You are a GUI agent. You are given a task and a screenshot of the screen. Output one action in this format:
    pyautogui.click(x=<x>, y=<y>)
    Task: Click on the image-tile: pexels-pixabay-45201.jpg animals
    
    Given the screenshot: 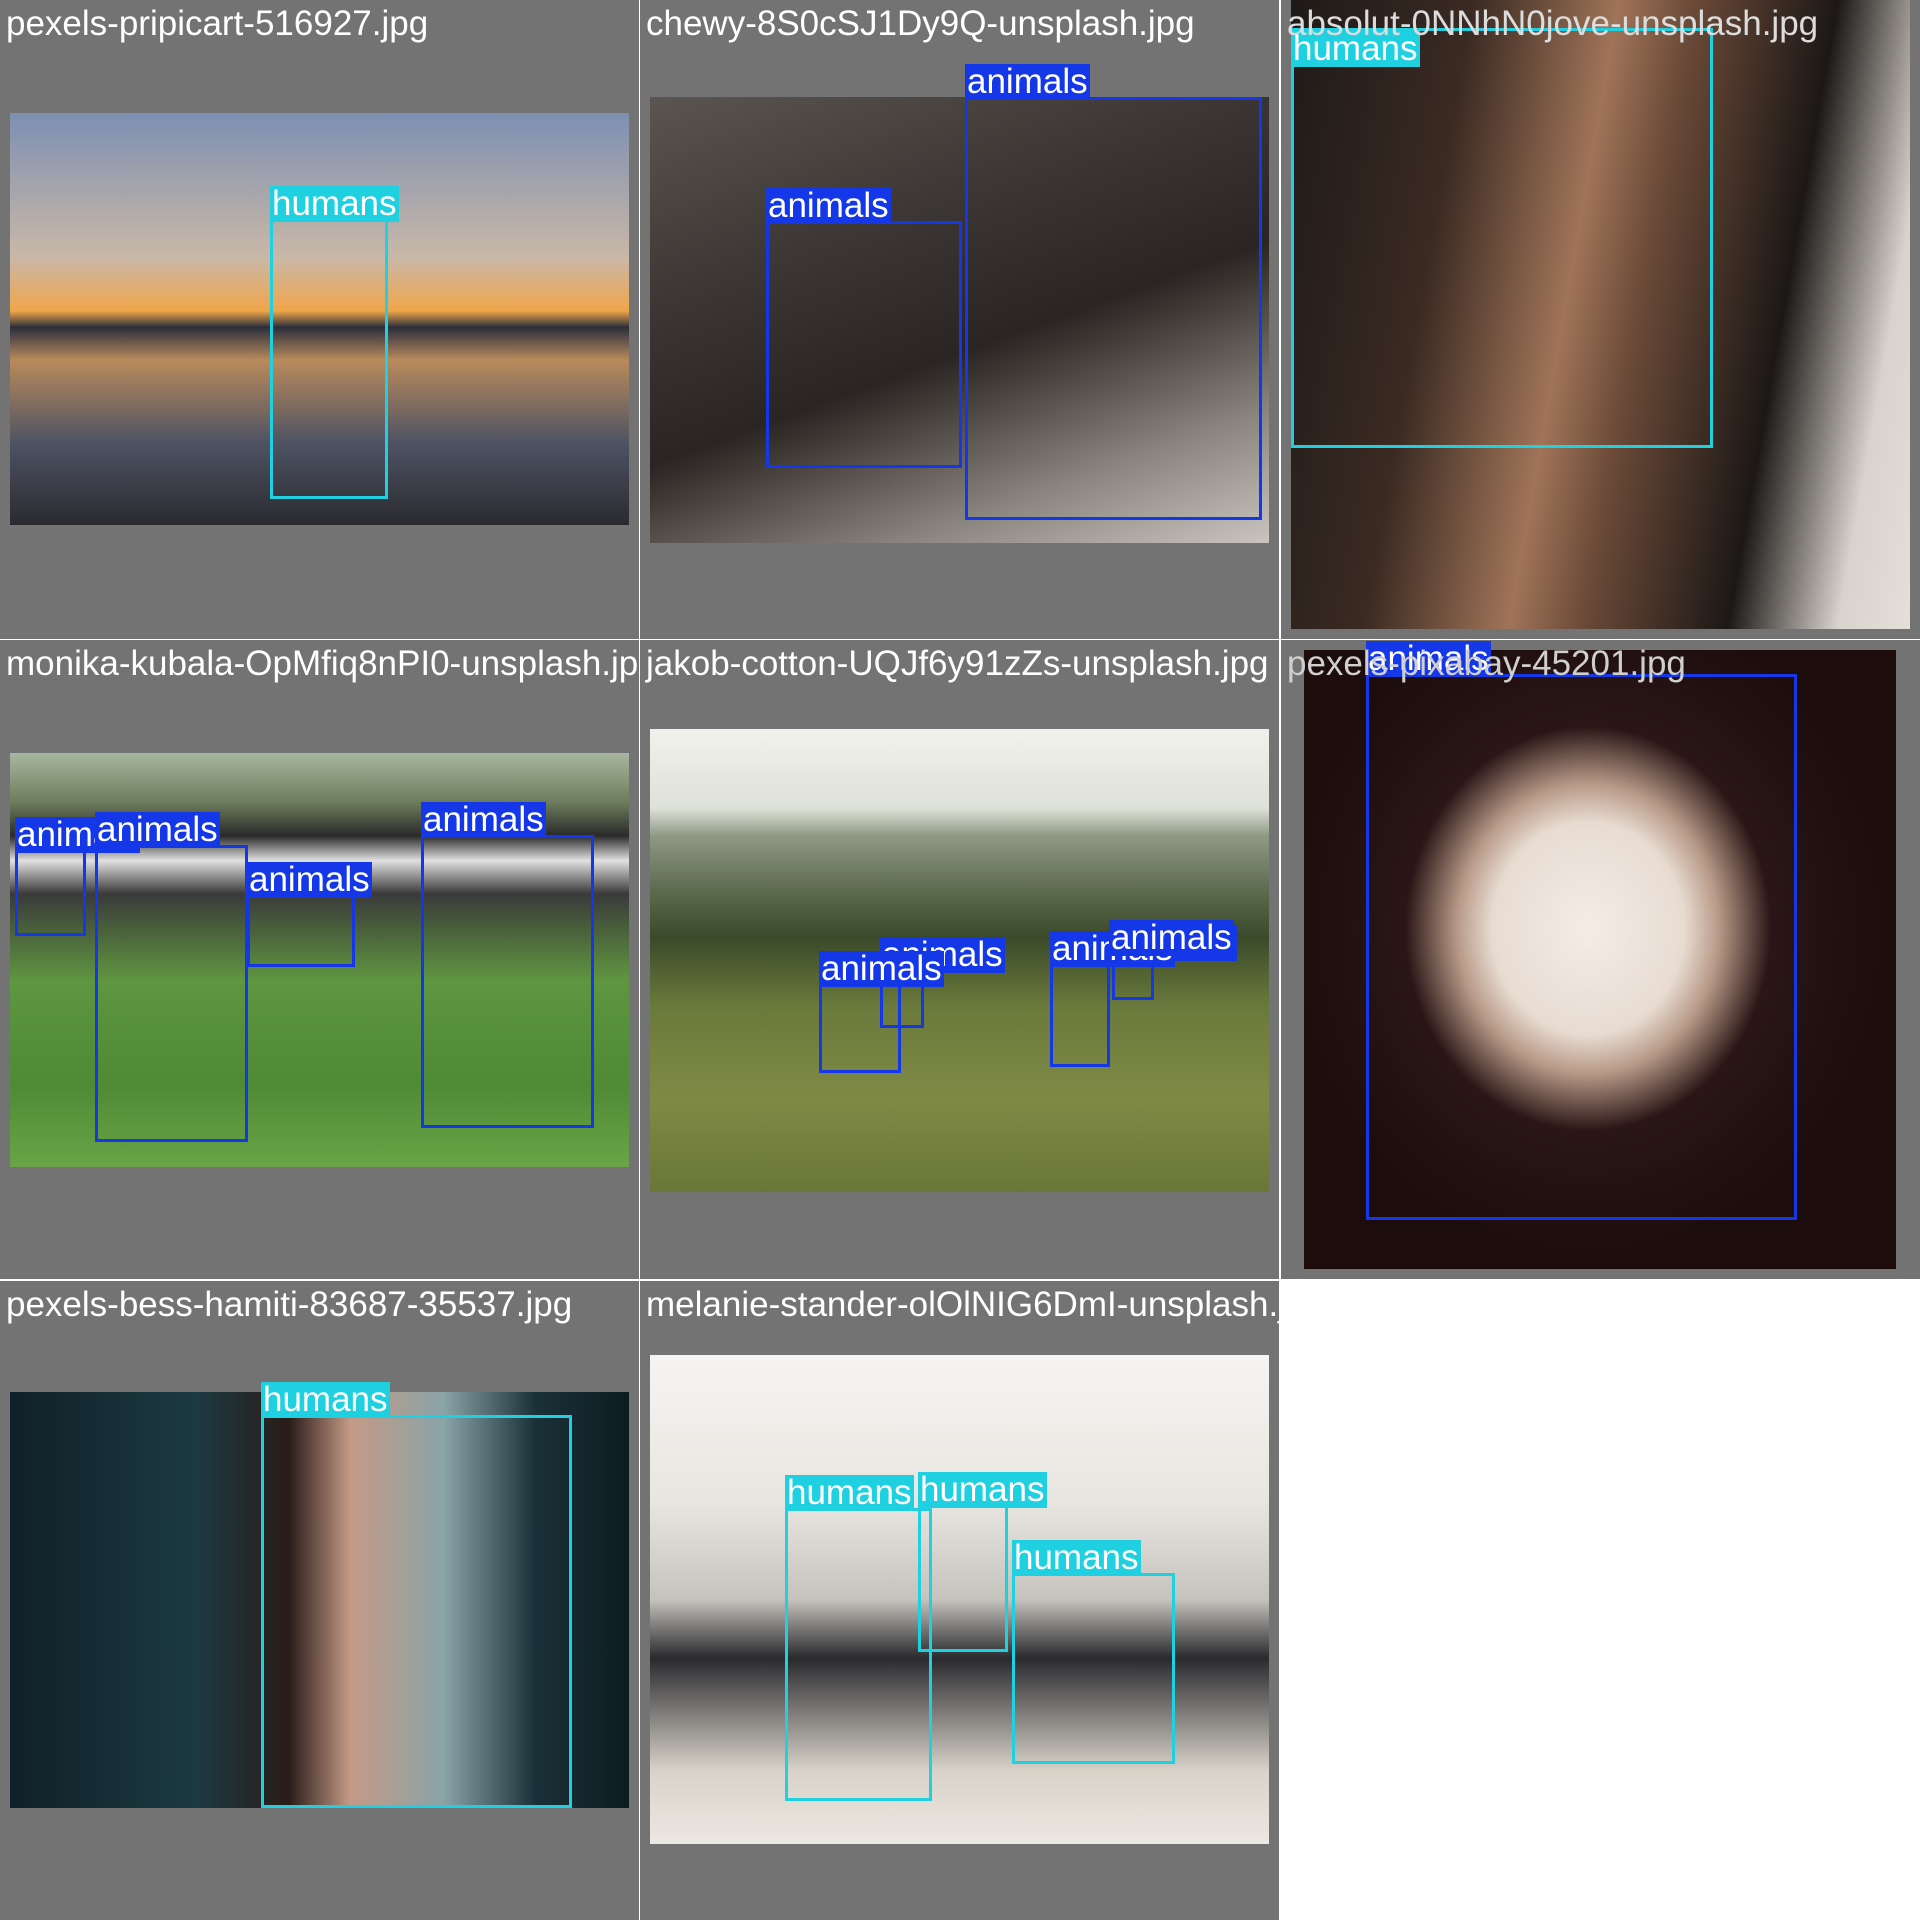 What is the action you would take?
    pyautogui.click(x=1600, y=959)
    